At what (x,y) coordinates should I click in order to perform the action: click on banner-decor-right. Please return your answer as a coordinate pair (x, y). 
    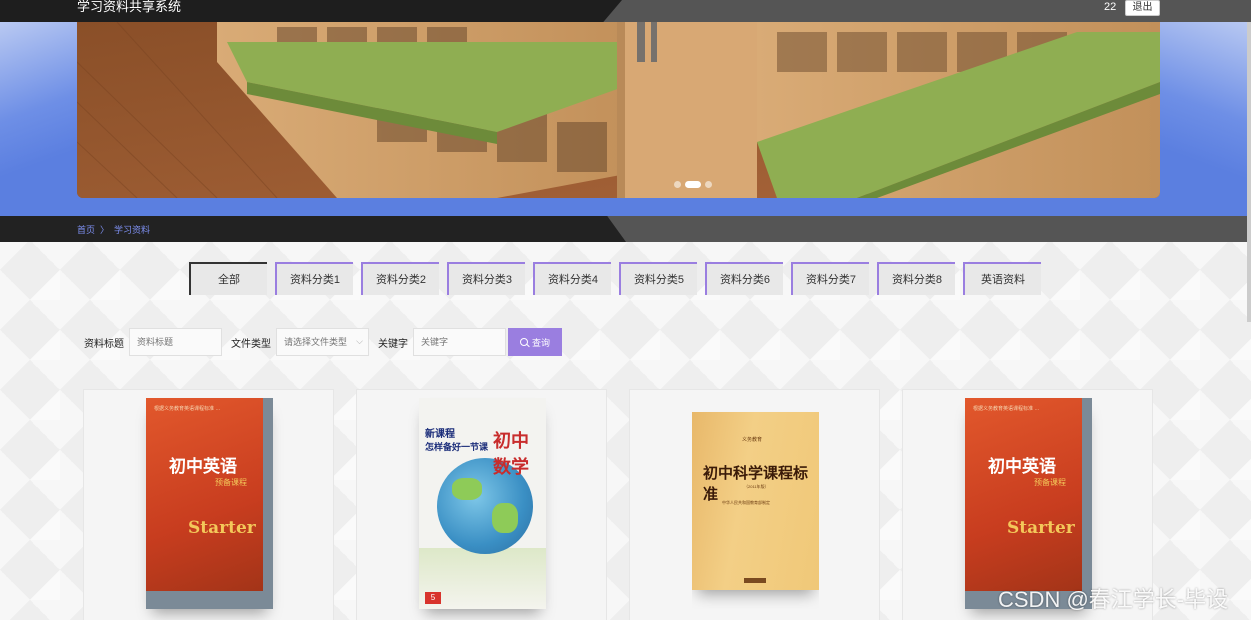
    Looking at the image, I should click on (1205, 119).